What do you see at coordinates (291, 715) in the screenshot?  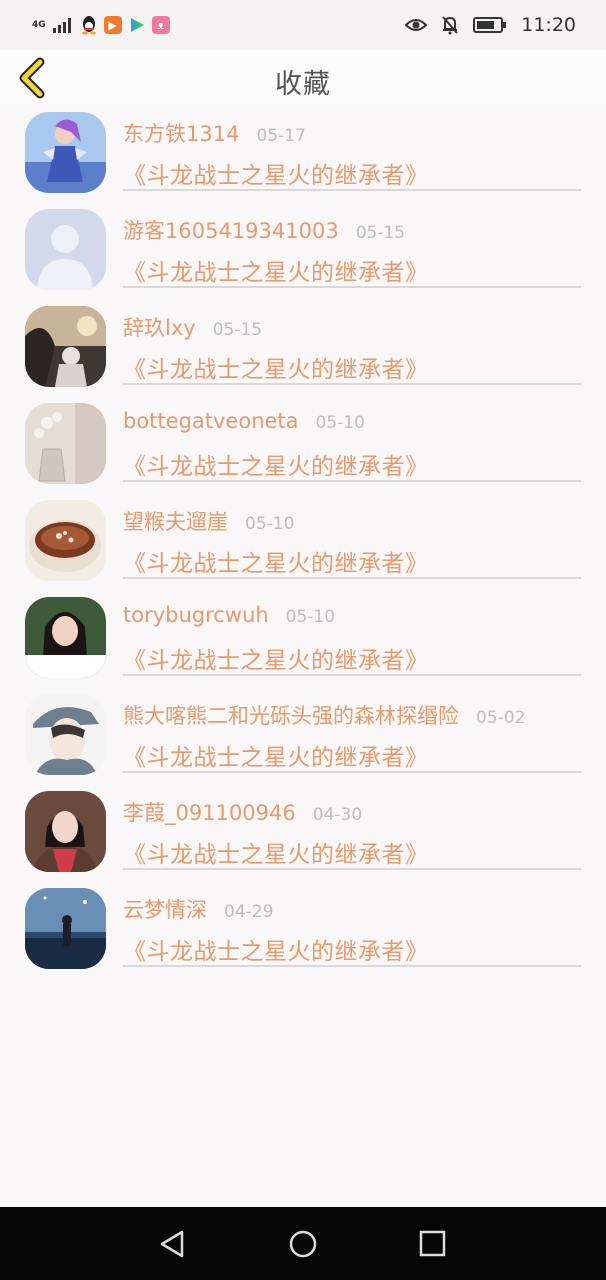 I see `user-name: 熊大喀熊二和光砾头强的森林探缗险` at bounding box center [291, 715].